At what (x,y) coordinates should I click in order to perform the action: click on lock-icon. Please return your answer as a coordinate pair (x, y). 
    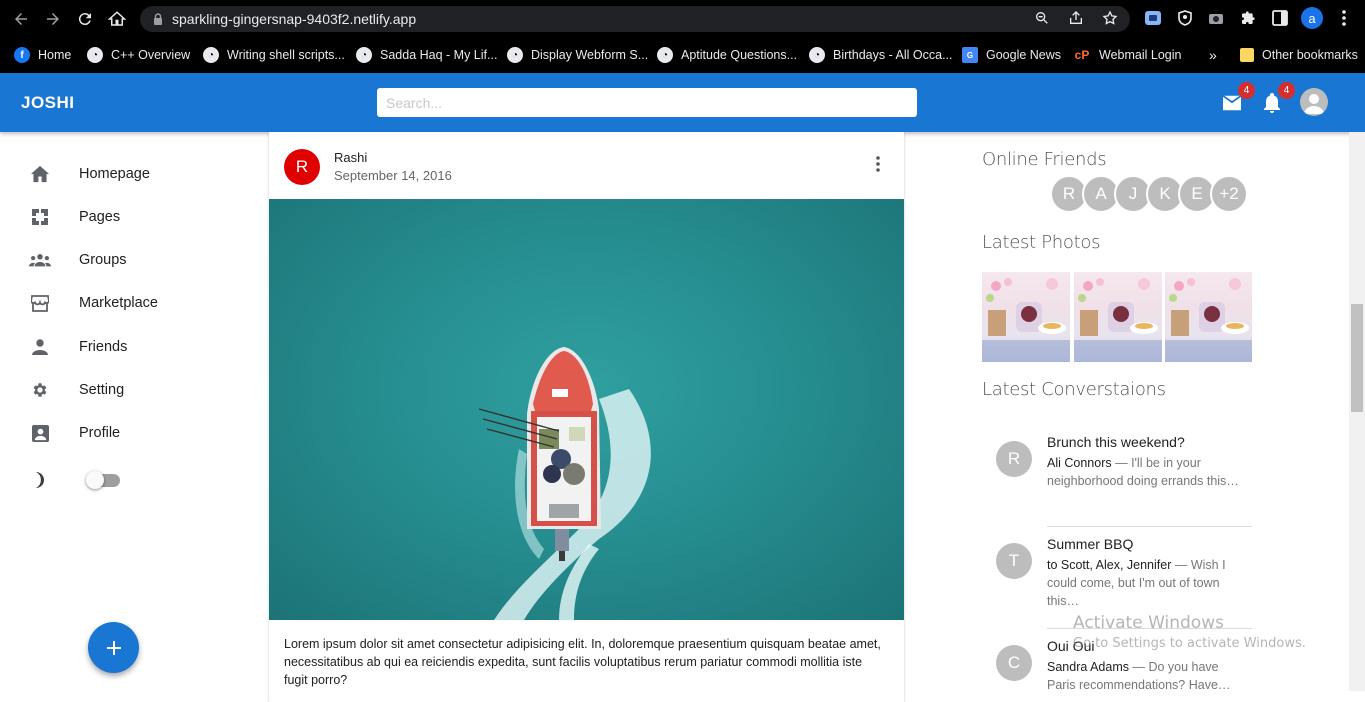
    Looking at the image, I should click on (158, 19).